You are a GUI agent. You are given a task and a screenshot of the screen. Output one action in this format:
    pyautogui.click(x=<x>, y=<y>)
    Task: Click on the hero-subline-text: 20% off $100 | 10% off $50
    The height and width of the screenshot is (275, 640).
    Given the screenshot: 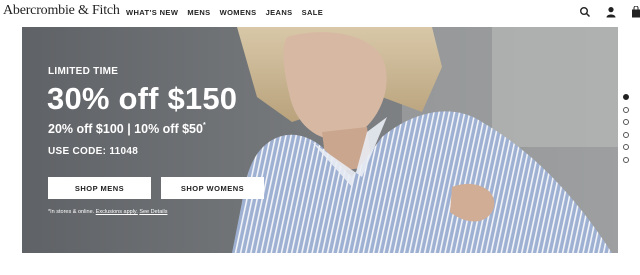 What is the action you would take?
    pyautogui.click(x=125, y=129)
    